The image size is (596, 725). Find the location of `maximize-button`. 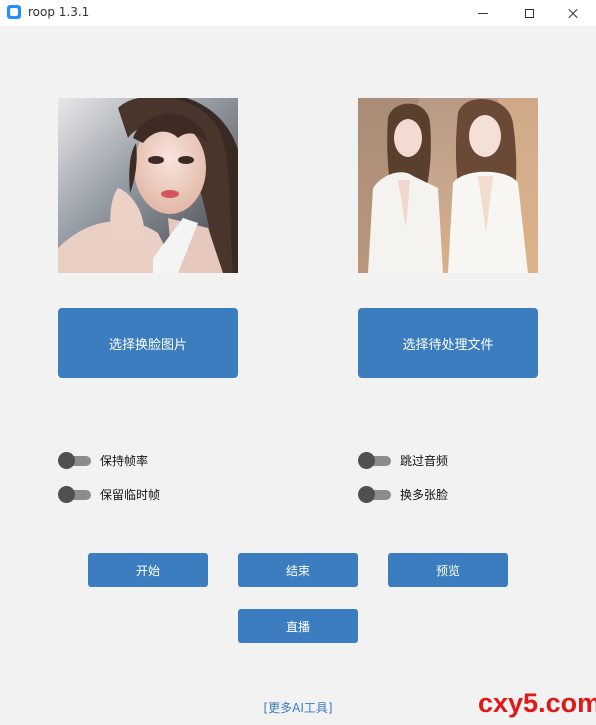

maximize-button is located at coordinates (529, 13).